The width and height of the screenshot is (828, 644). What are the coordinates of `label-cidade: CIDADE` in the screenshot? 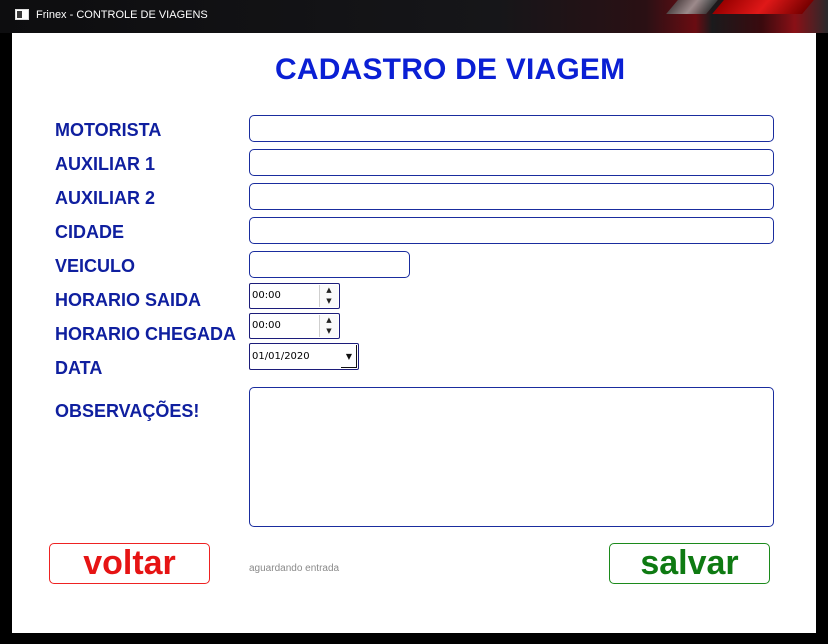 It's located at (90, 232).